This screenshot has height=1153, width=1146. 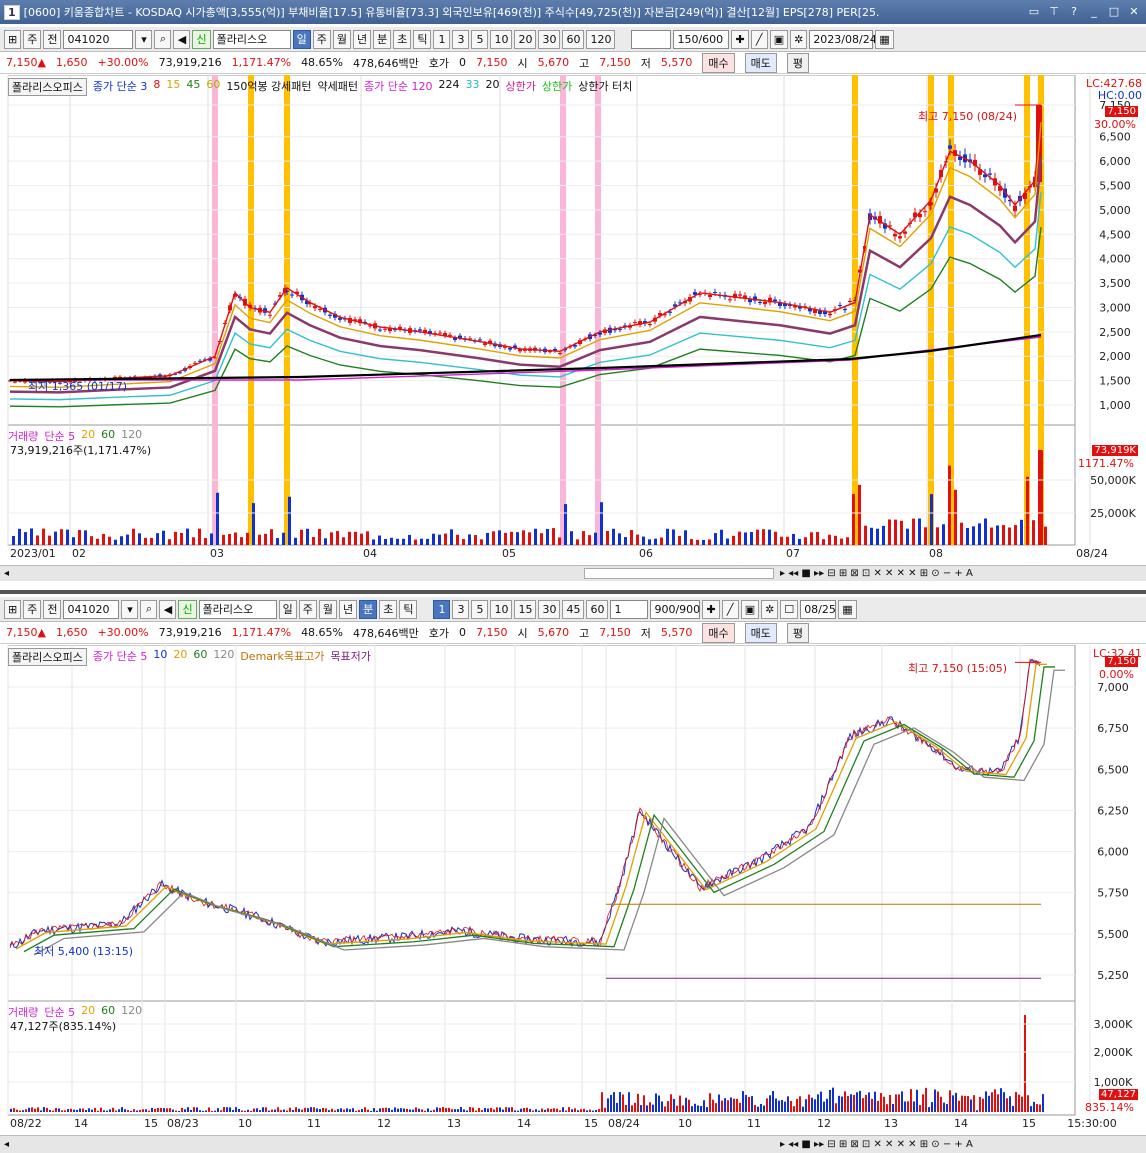 What do you see at coordinates (573, 592) in the screenshot?
I see `panel-divider` at bounding box center [573, 592].